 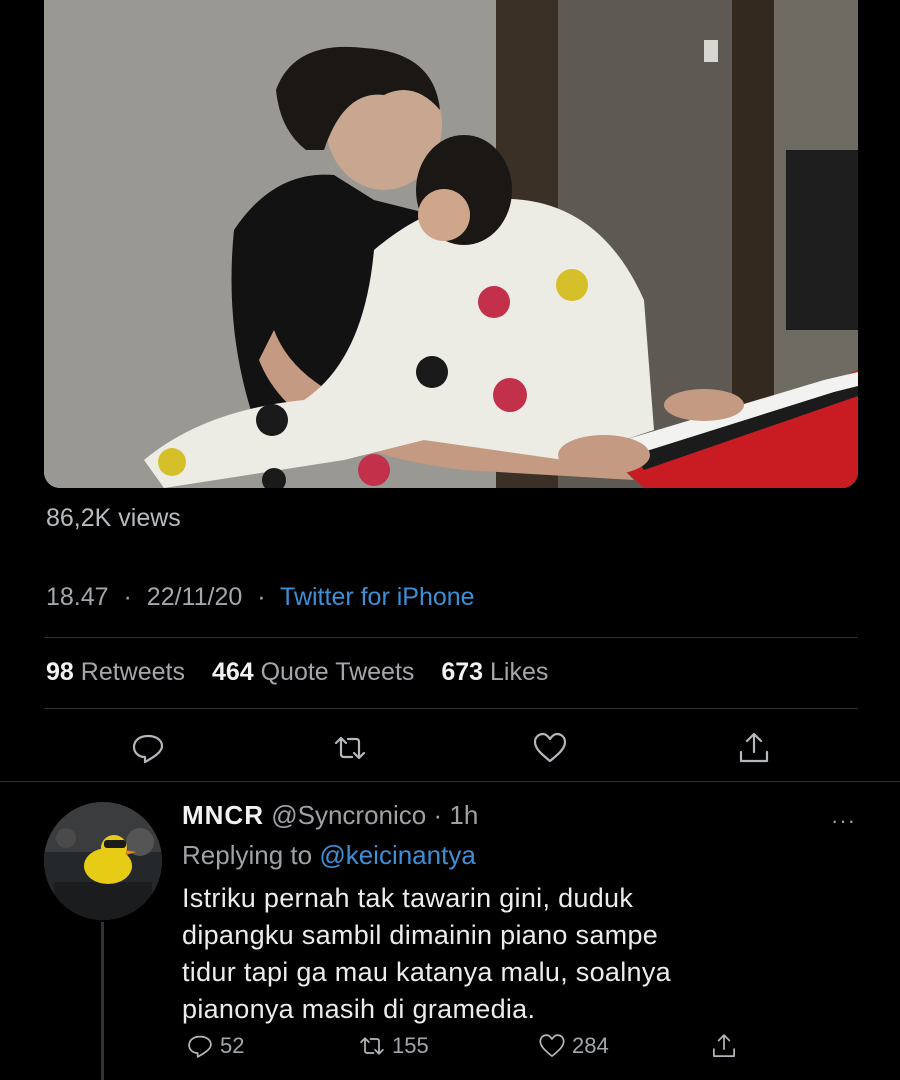 What do you see at coordinates (102, 1001) in the screenshot?
I see `thread-line` at bounding box center [102, 1001].